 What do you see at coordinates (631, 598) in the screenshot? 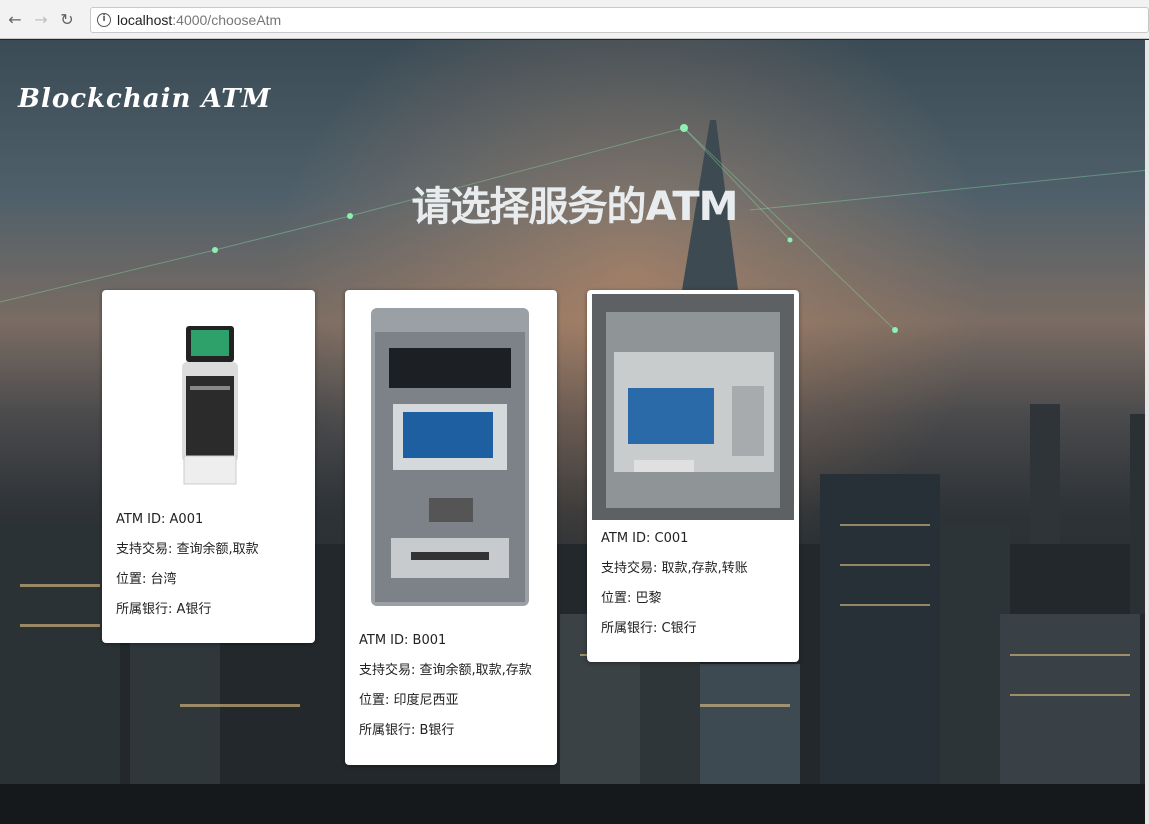
I see `atm-location: 位置: 巴黎` at bounding box center [631, 598].